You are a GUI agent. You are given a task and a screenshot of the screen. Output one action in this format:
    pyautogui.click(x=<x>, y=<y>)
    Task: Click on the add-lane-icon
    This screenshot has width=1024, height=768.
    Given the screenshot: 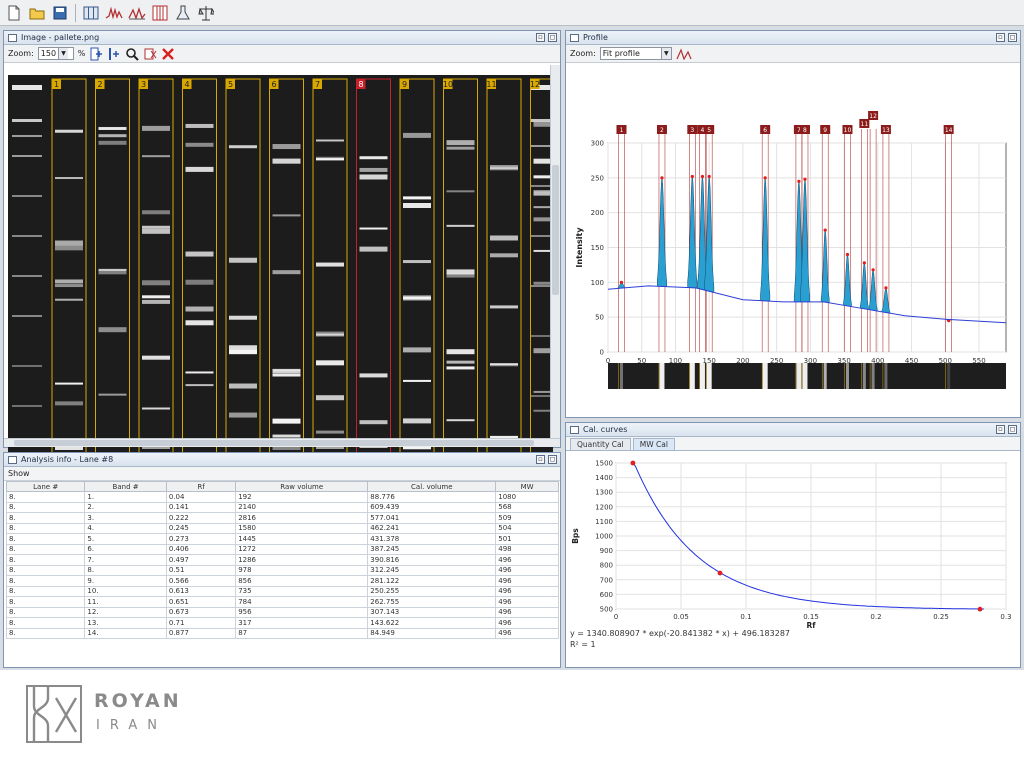 What is the action you would take?
    pyautogui.click(x=96, y=54)
    